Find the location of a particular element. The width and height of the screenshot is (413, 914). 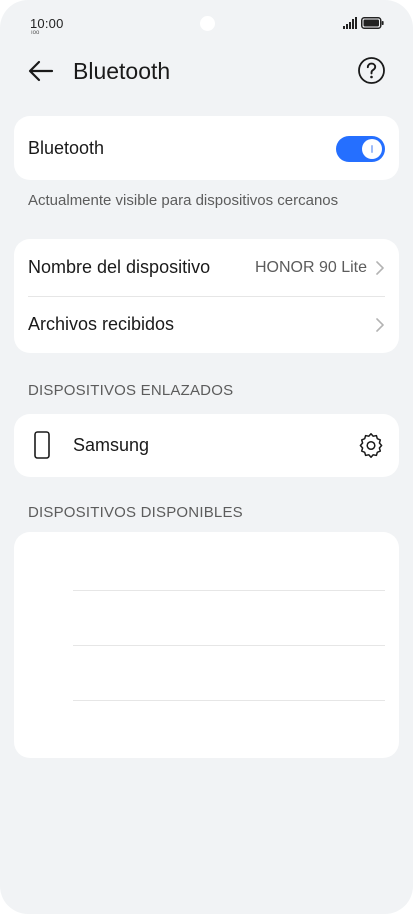

back-arrow-icon is located at coordinates (41, 71).